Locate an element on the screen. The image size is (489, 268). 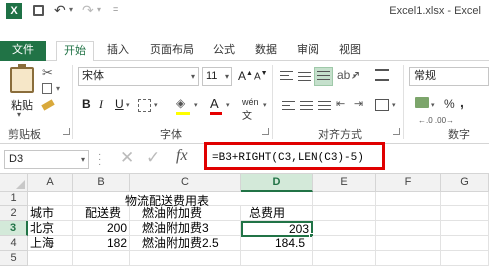
formula-bar-grip-icon: · · · is located at coordinates (100, 160).